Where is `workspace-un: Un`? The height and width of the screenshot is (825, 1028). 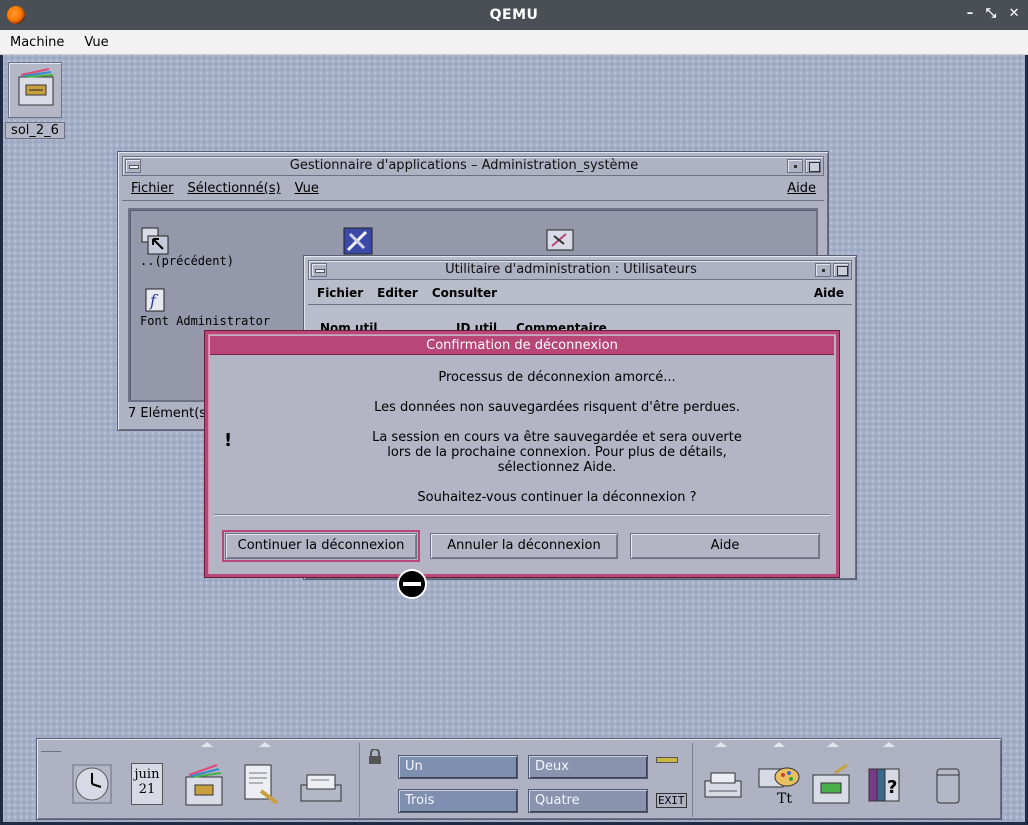 workspace-un: Un is located at coordinates (458, 767).